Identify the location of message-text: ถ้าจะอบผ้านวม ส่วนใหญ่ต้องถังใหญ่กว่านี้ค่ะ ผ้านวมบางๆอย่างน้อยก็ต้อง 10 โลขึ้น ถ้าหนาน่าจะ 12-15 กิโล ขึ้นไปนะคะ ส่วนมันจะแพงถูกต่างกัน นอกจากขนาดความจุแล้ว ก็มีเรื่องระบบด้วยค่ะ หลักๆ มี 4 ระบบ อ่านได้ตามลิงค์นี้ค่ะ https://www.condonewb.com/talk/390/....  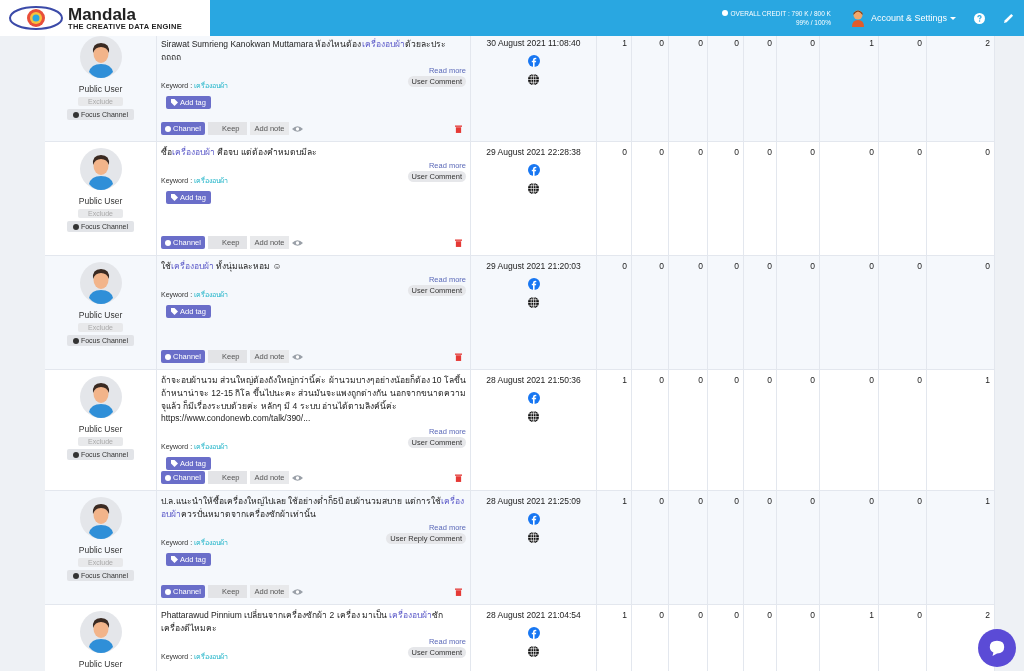
(313, 399).